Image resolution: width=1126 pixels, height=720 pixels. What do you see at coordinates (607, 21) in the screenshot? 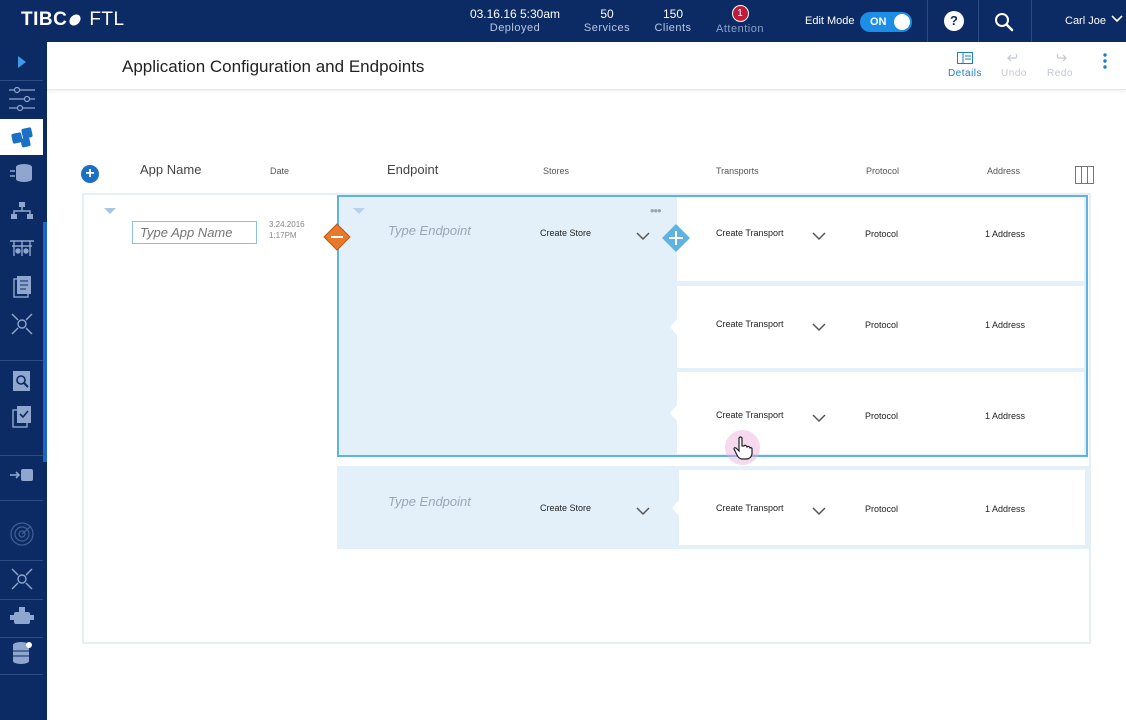
I see `services-status: 50 Services` at bounding box center [607, 21].